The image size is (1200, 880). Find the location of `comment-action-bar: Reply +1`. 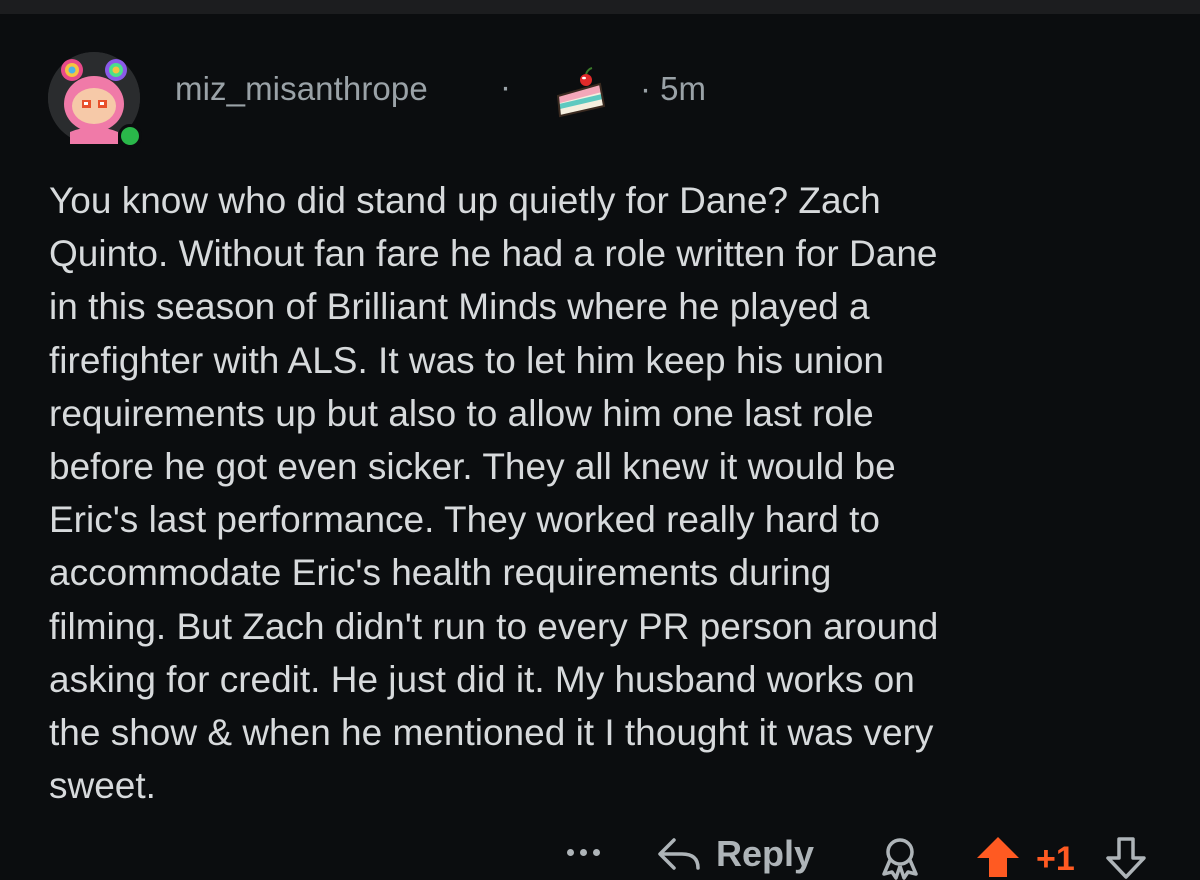

comment-action-bar: Reply +1 is located at coordinates (600, 852).